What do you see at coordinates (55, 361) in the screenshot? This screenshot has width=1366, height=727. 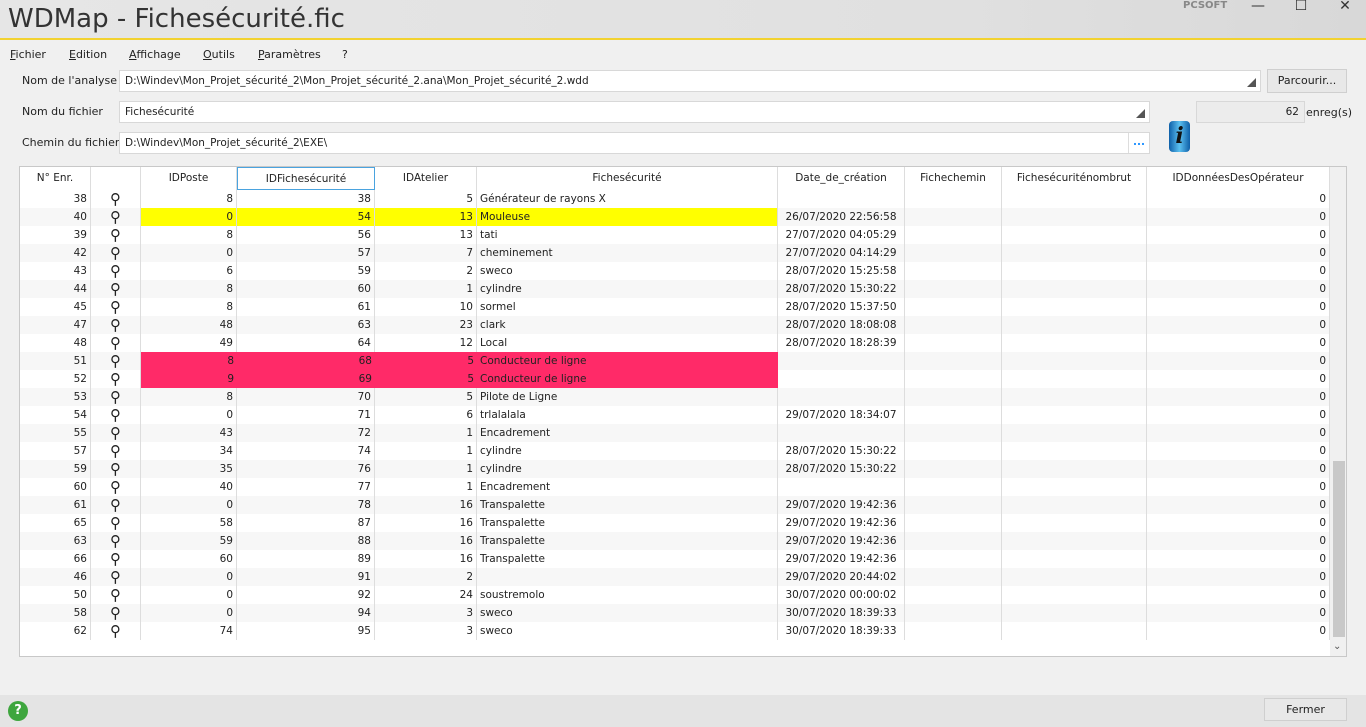 I see `cell-col-num-enr: 51` at bounding box center [55, 361].